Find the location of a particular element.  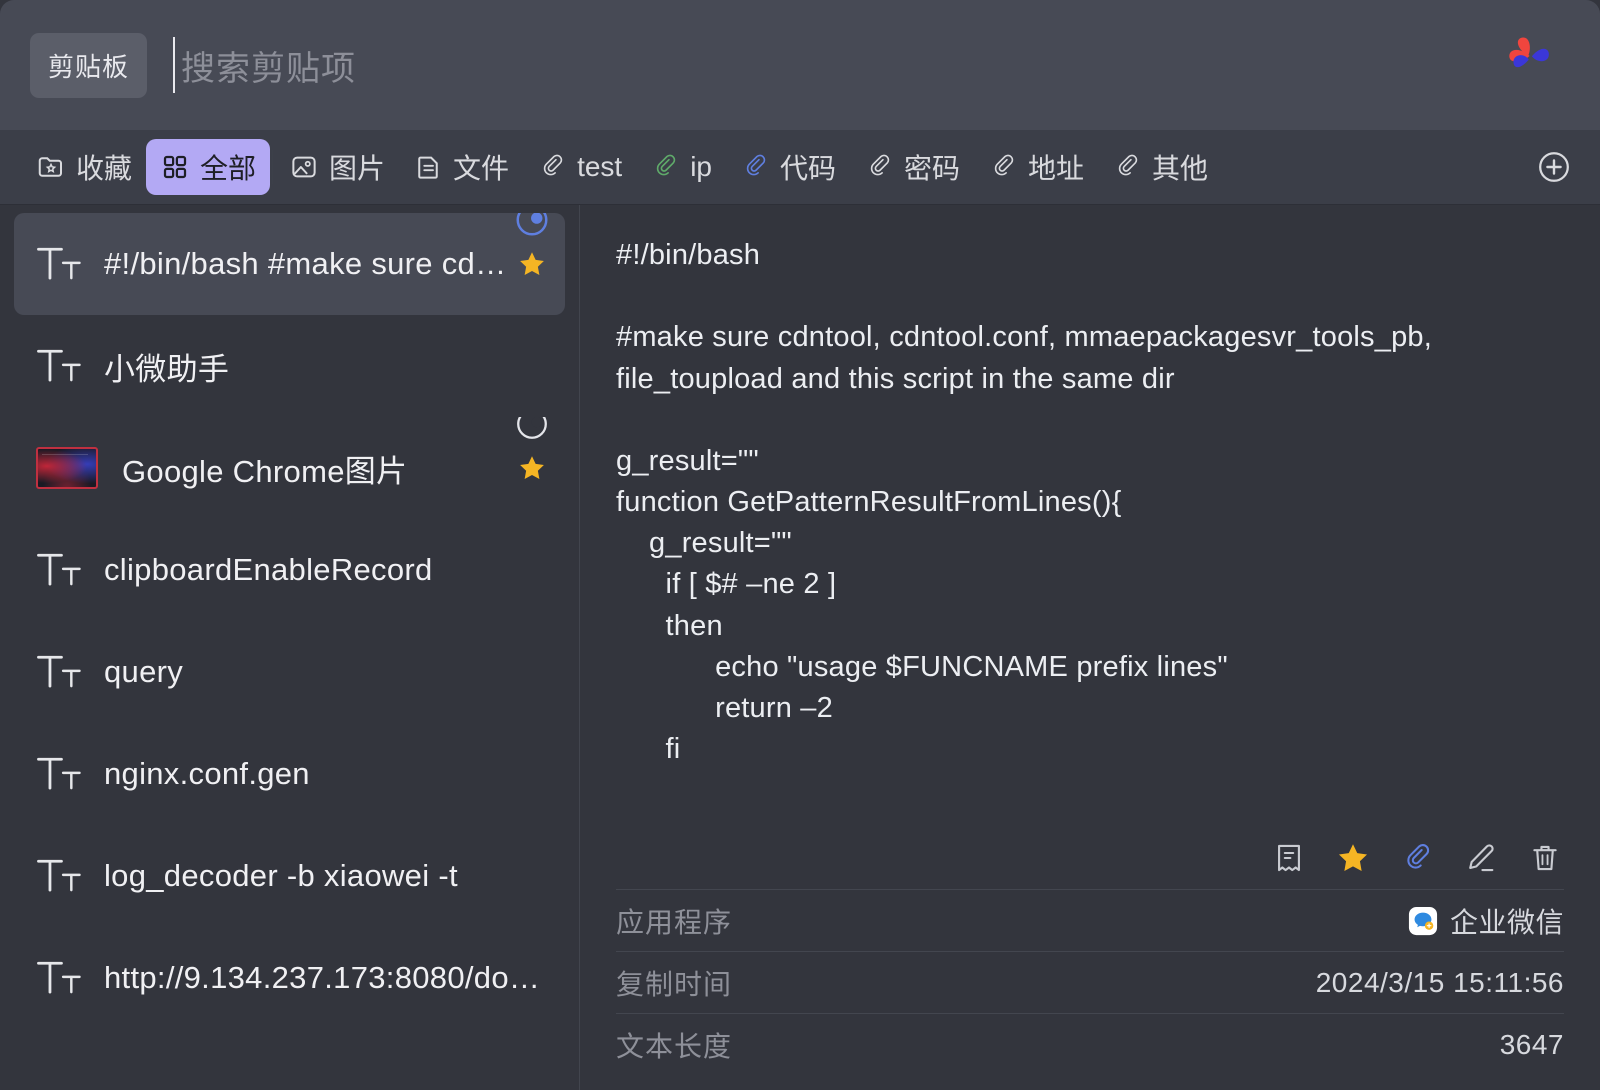

tab-divider is located at coordinates (273, 167).